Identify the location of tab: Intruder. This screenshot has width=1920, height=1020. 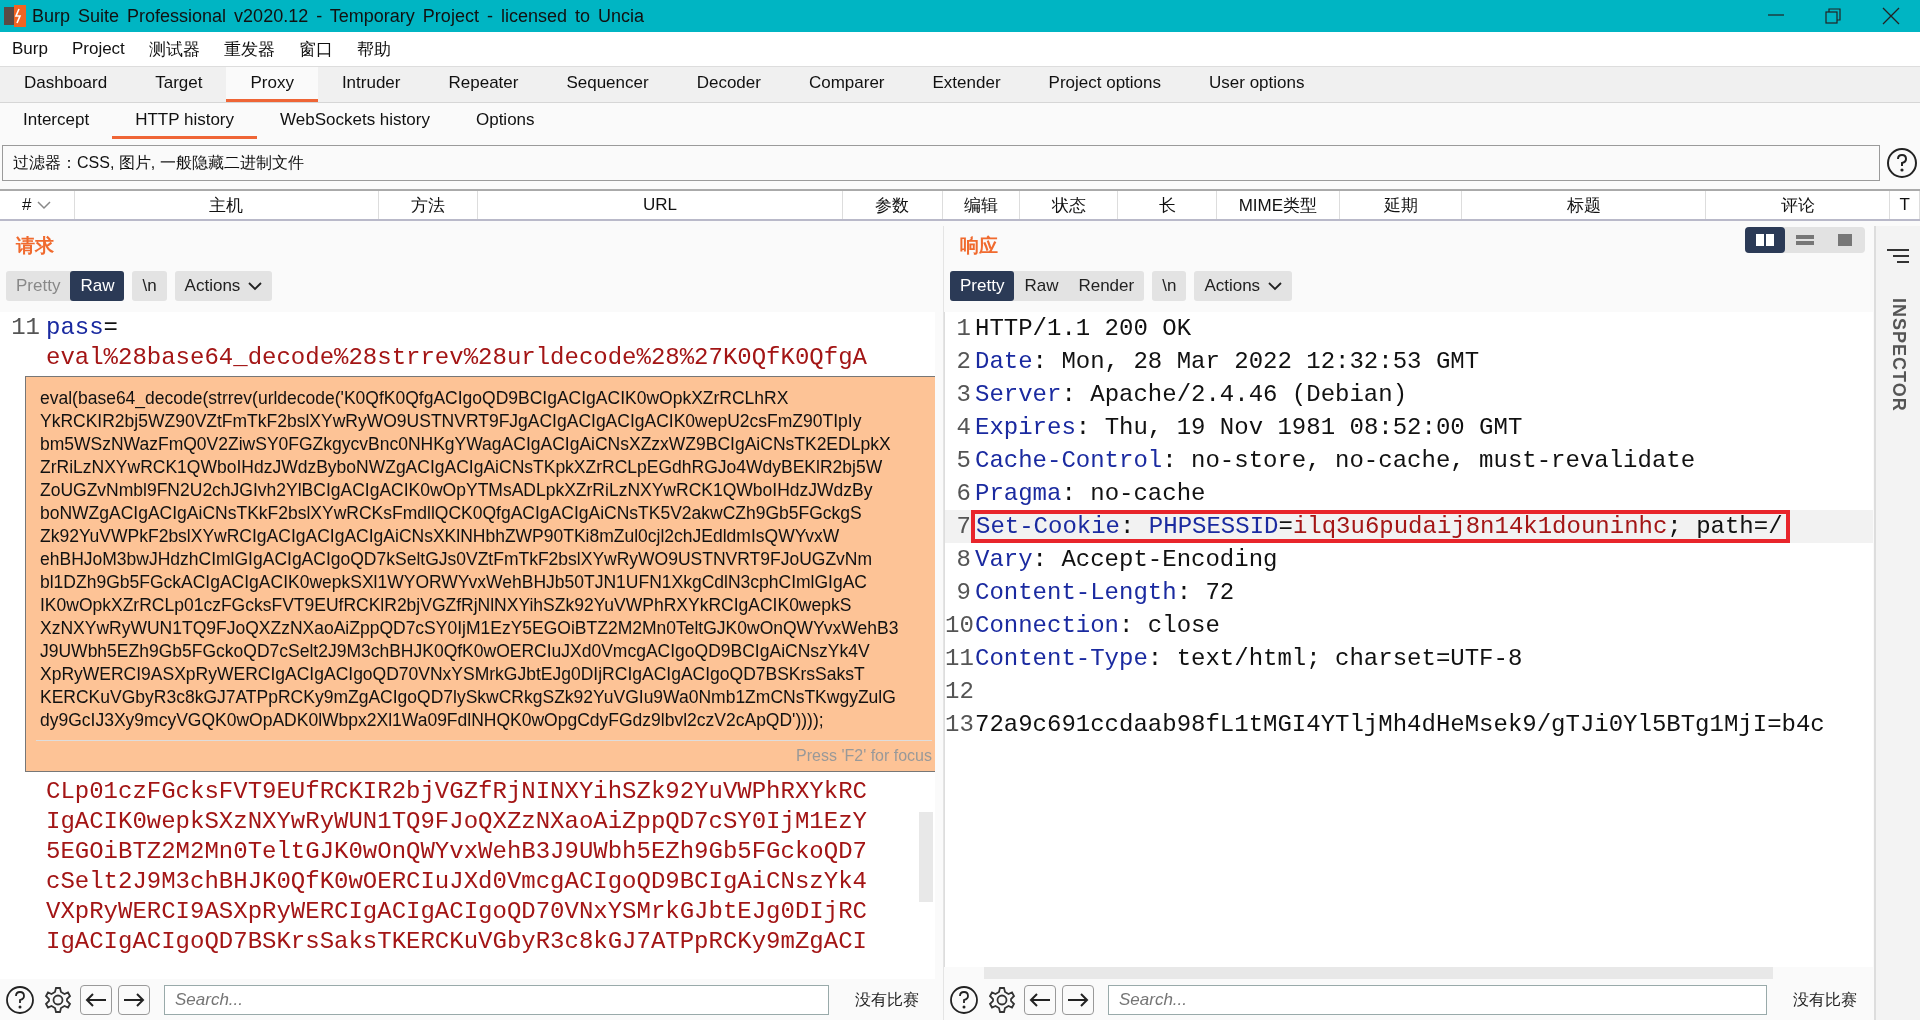
(371, 84).